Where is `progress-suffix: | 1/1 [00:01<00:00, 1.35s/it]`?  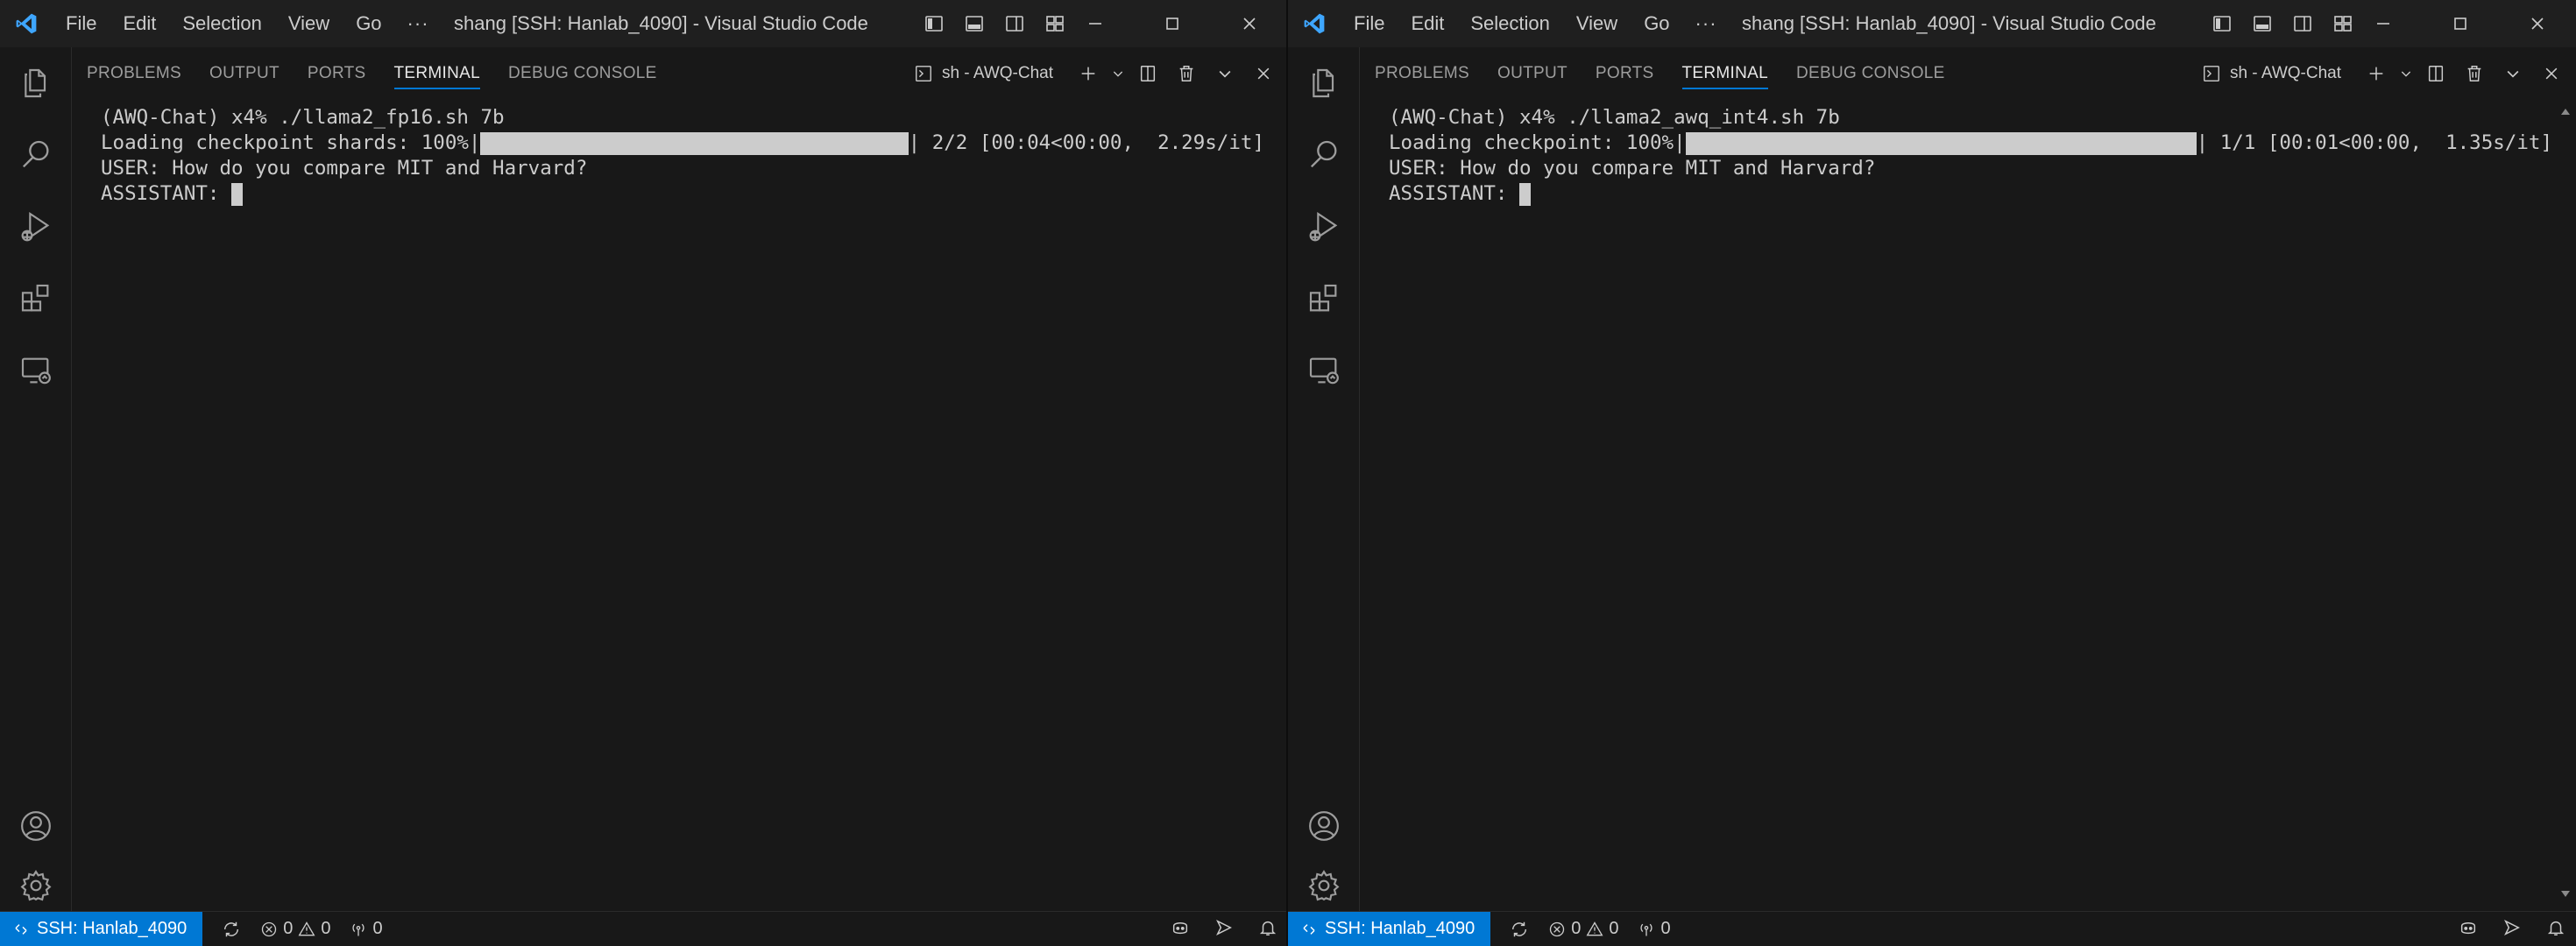 progress-suffix: | 1/1 [00:01<00:00, 1.35s/it] is located at coordinates (2374, 142).